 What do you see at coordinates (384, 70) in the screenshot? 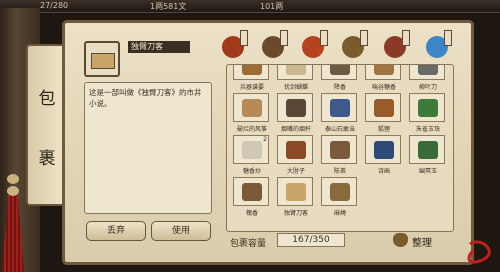
I see `candy-icon` at bounding box center [384, 70].